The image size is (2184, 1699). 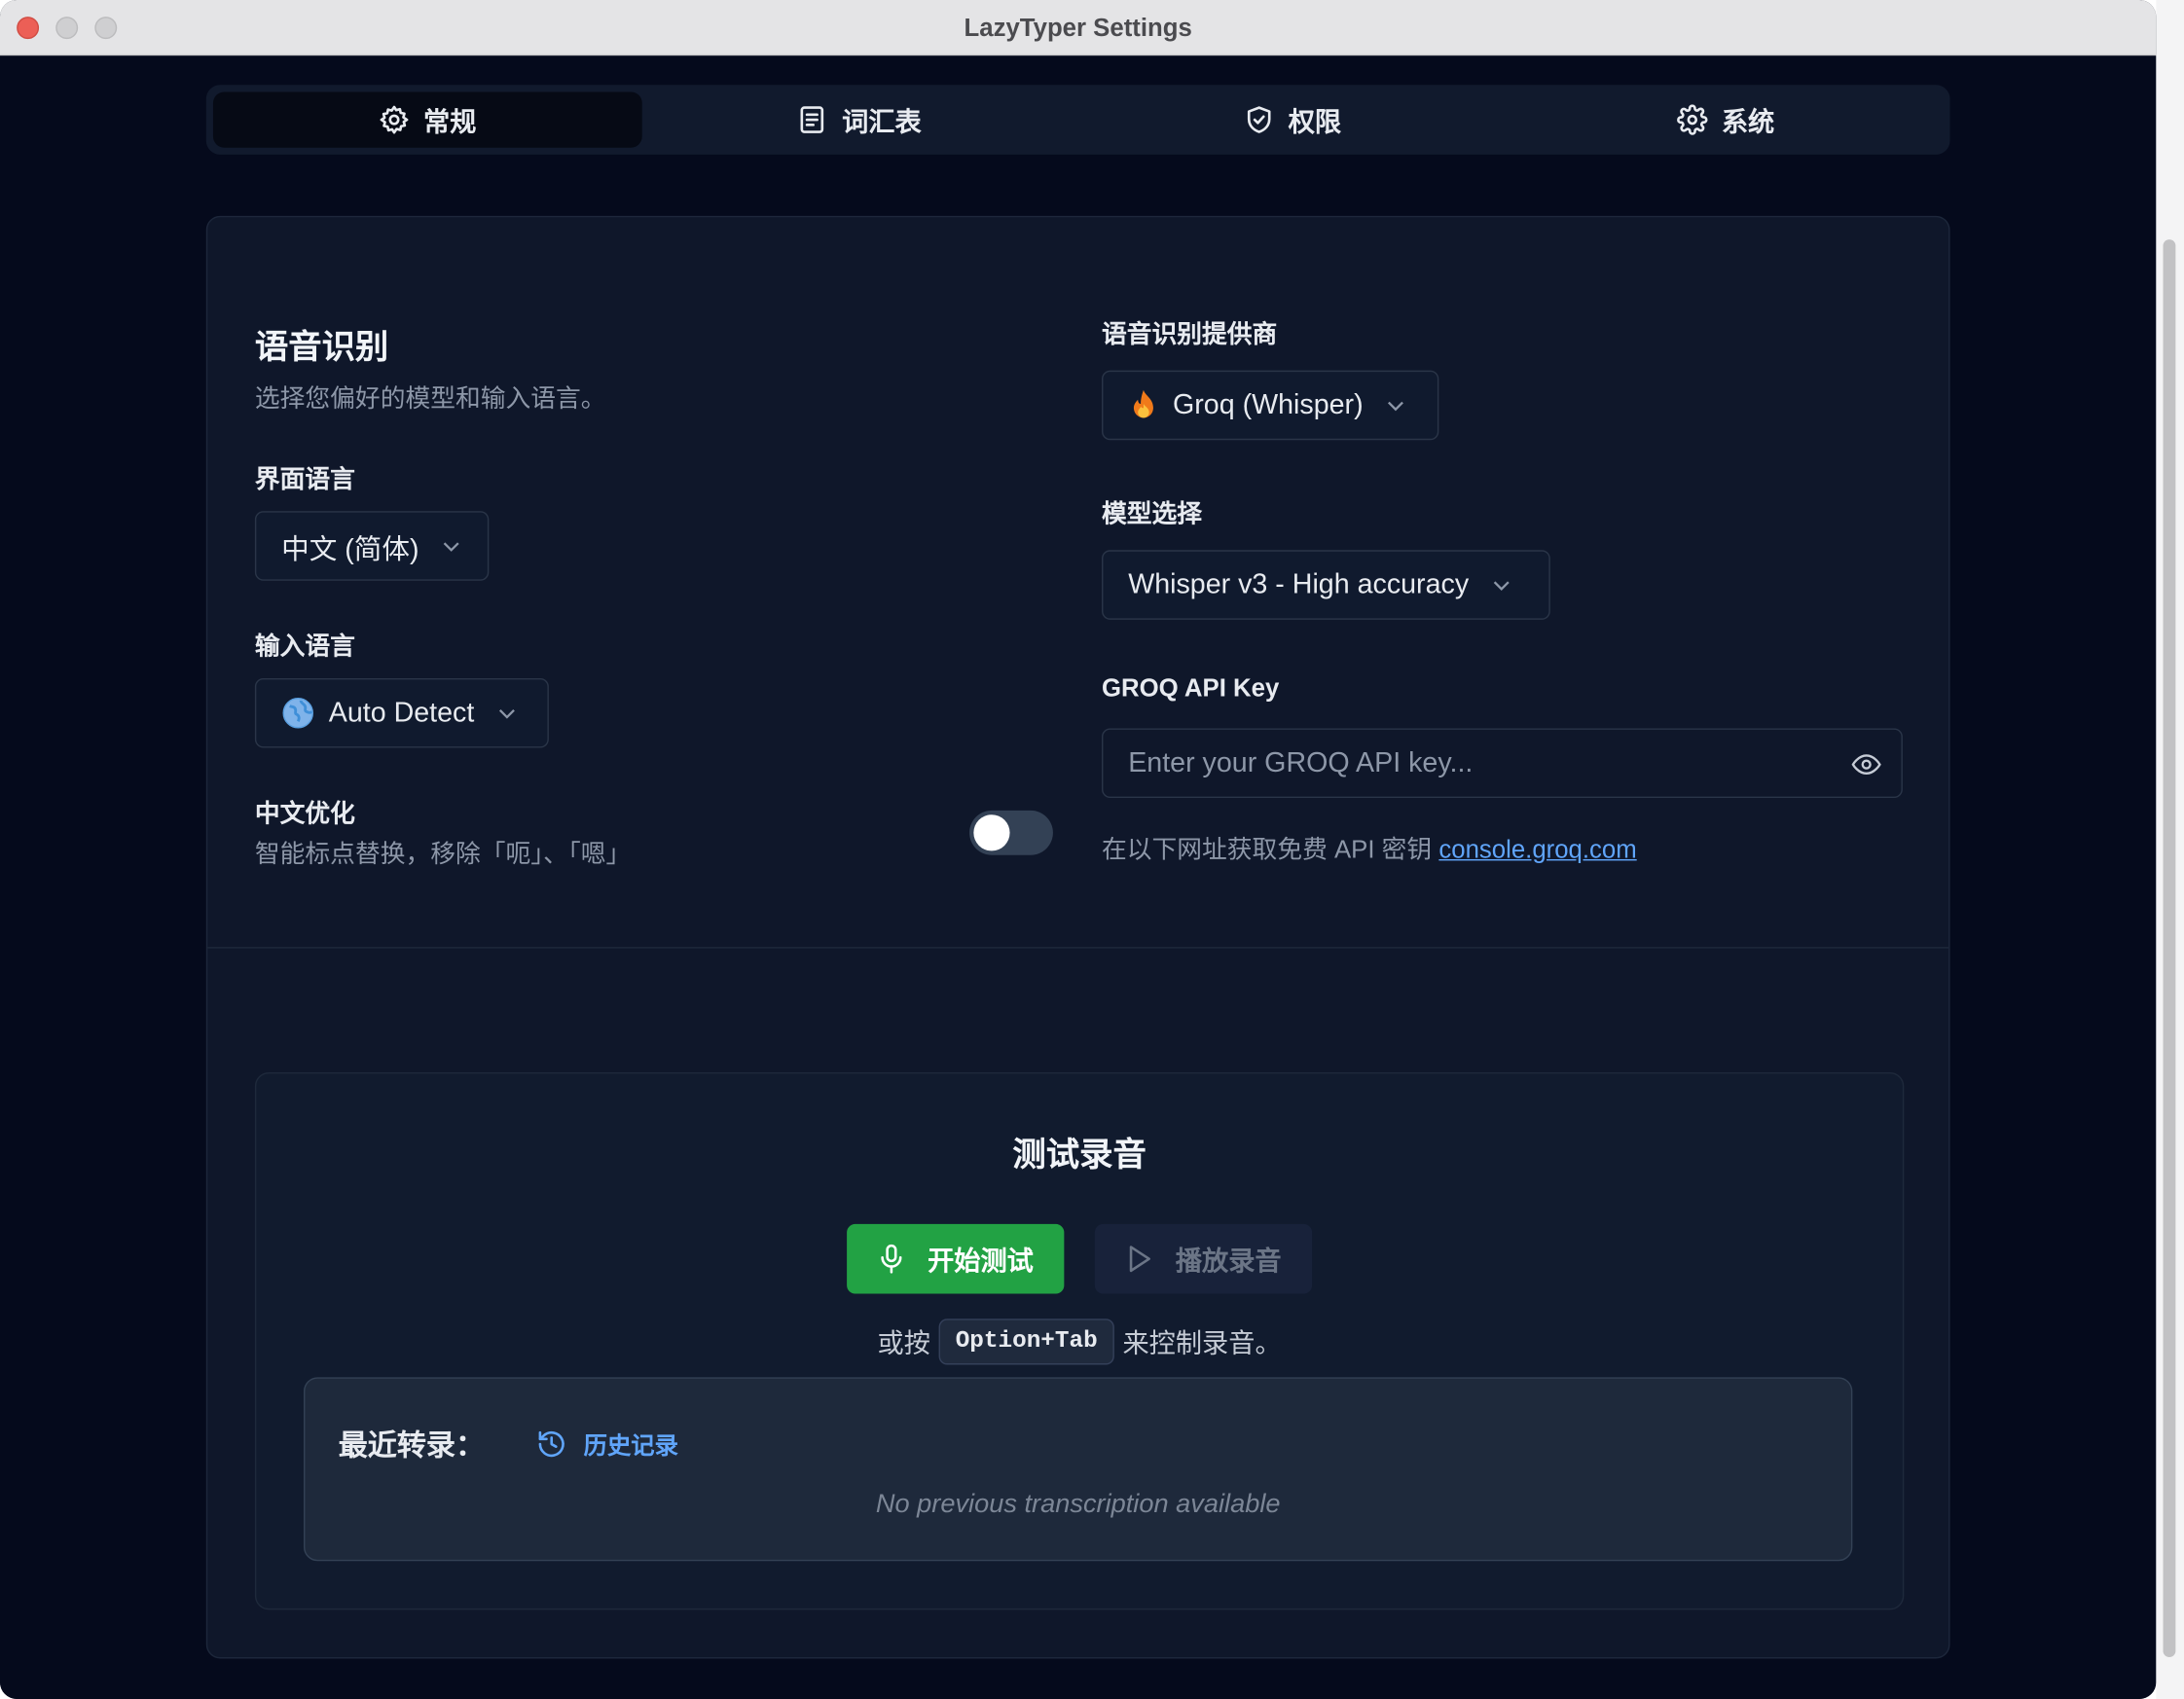 I want to click on test-recording-title: 测试录音, so click(x=1079, y=1155).